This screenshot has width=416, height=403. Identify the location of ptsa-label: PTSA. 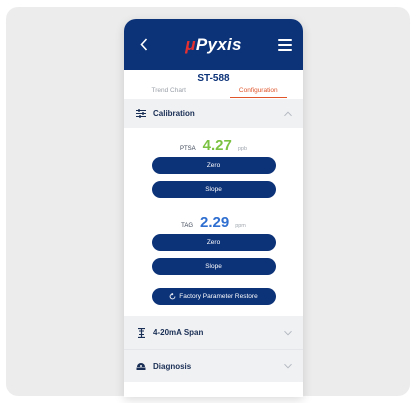
(187, 149).